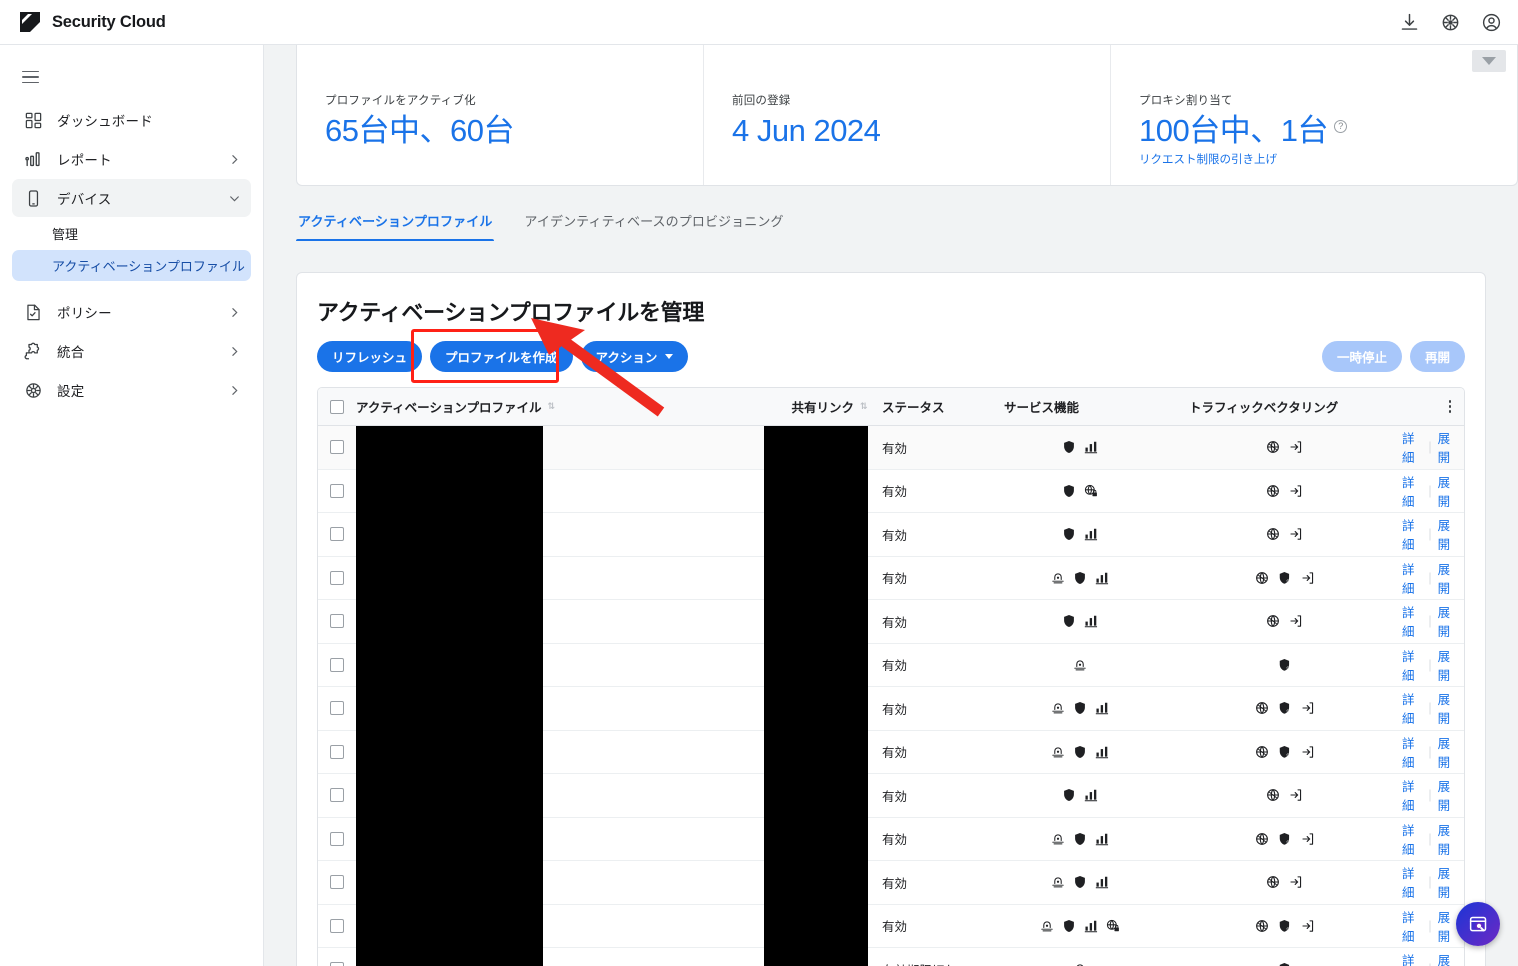 This screenshot has width=1518, height=966. Describe the element at coordinates (1437, 356) in the screenshot. I see `resume-button: 再開` at that location.